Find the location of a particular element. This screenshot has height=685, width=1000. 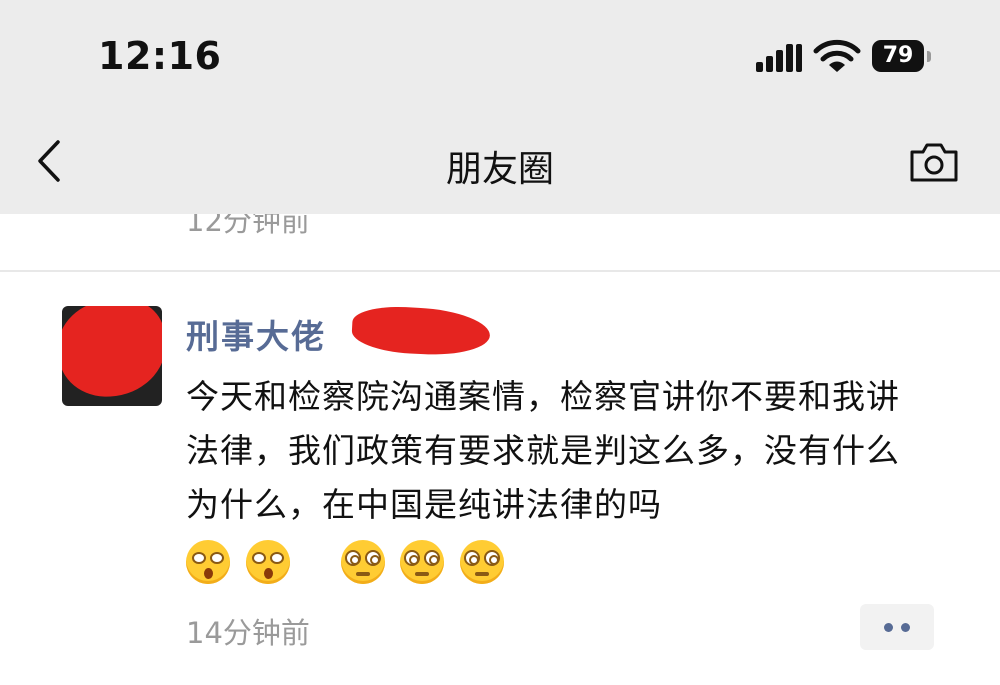

post-divider is located at coordinates (500, 271).